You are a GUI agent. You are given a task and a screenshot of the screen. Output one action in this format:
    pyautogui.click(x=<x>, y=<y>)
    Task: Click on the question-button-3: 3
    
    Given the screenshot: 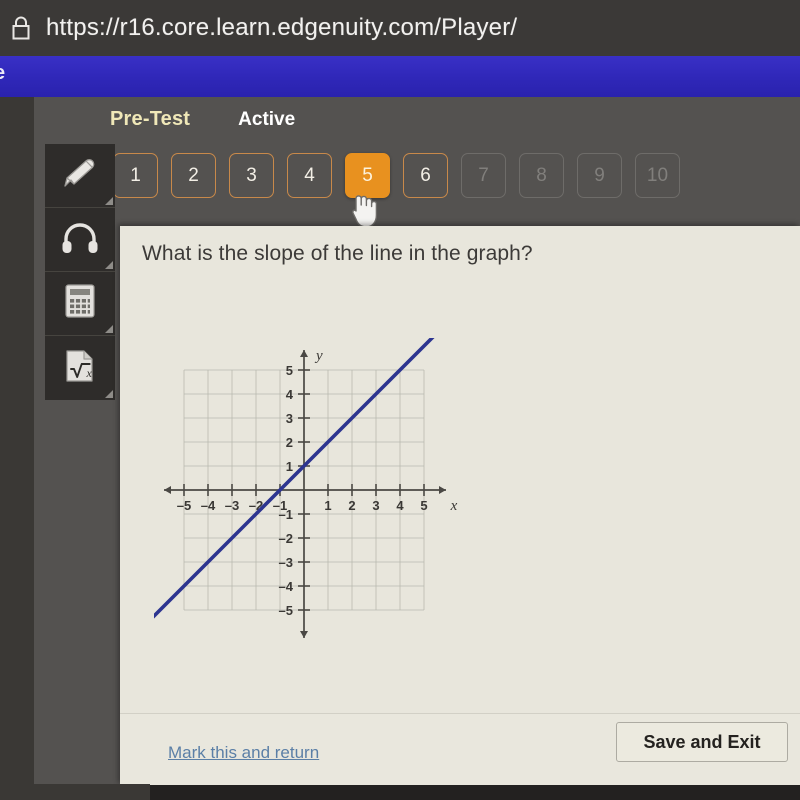 What is the action you would take?
    pyautogui.click(x=251, y=175)
    